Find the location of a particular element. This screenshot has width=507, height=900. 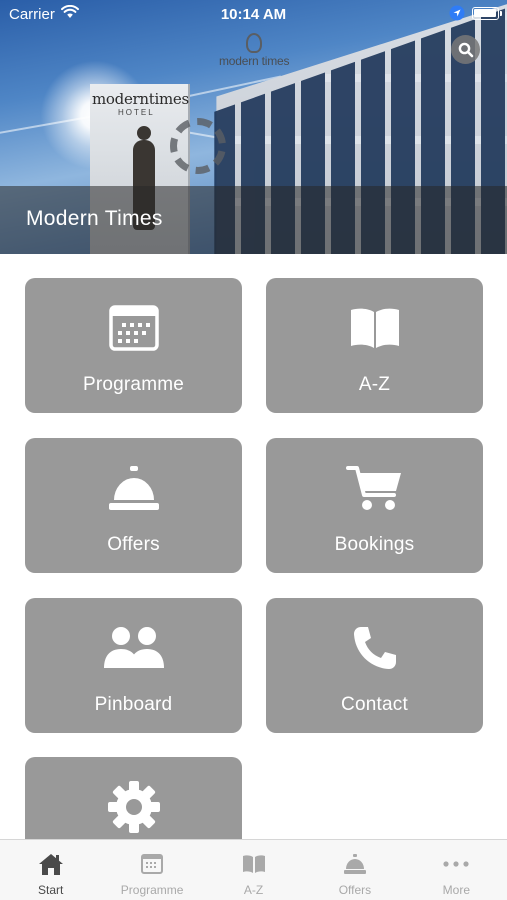

clock-label: 10:14 AM is located at coordinates (253, 14).